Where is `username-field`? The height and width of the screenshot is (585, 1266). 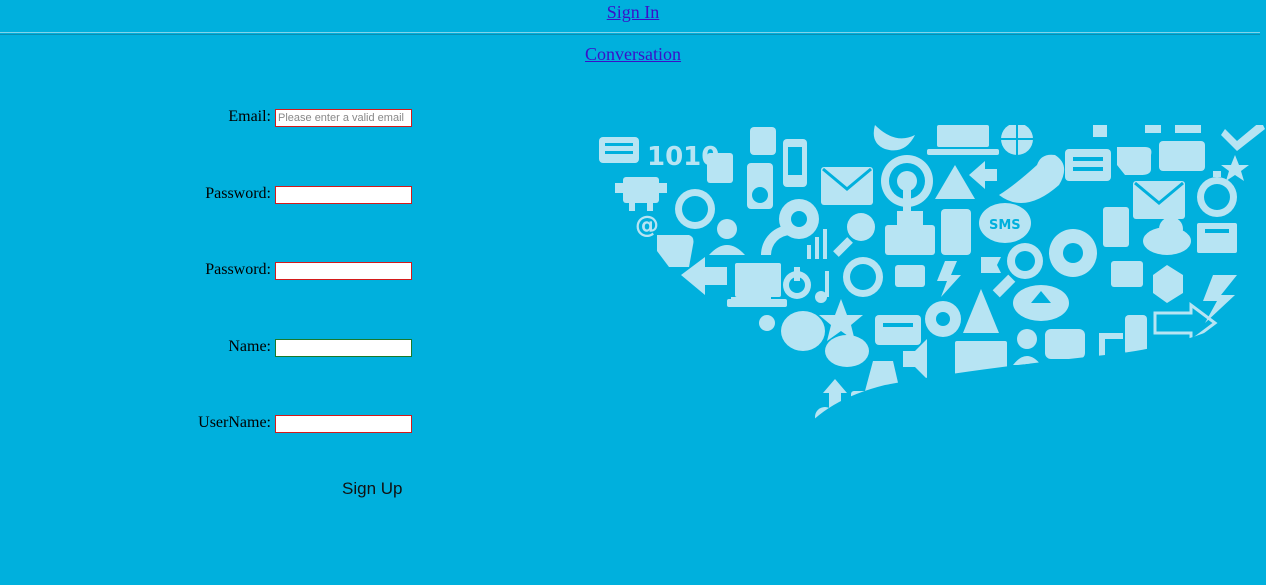
username-field is located at coordinates (343, 424).